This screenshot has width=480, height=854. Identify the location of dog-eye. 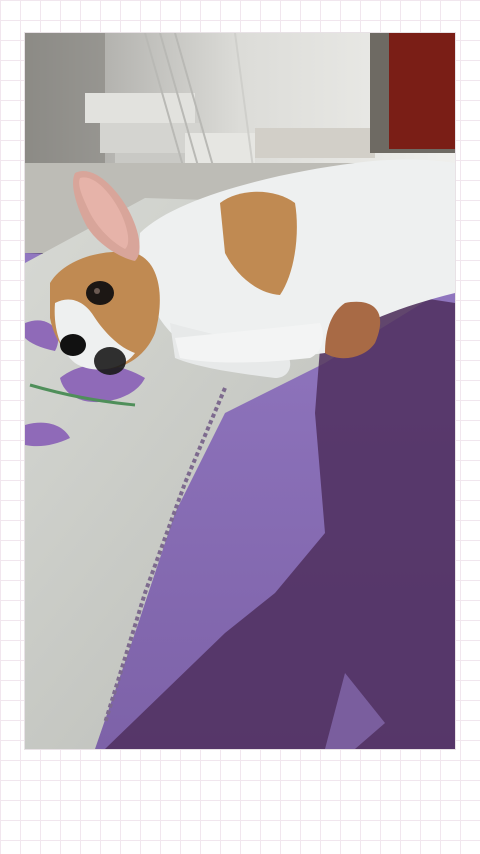
(100, 293).